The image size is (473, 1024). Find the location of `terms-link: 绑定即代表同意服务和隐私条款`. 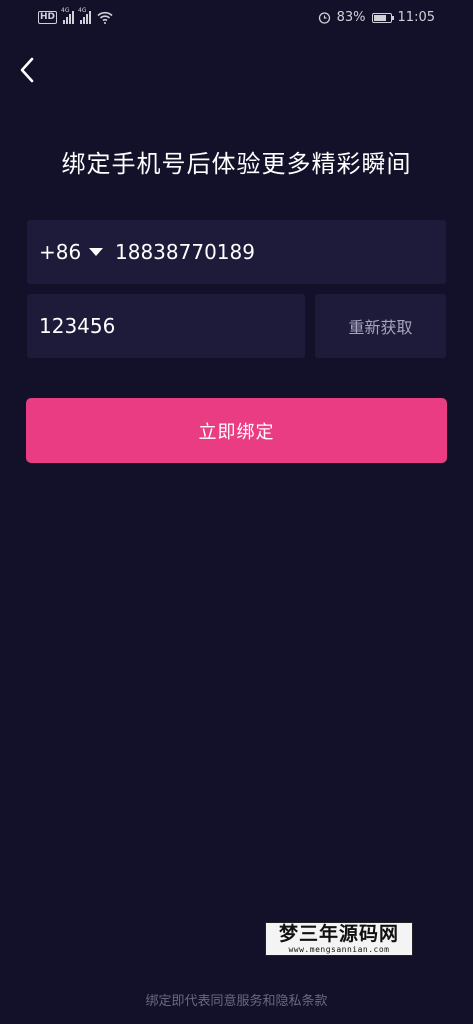

terms-link: 绑定即代表同意服务和隐私条款 is located at coordinates (236, 999).